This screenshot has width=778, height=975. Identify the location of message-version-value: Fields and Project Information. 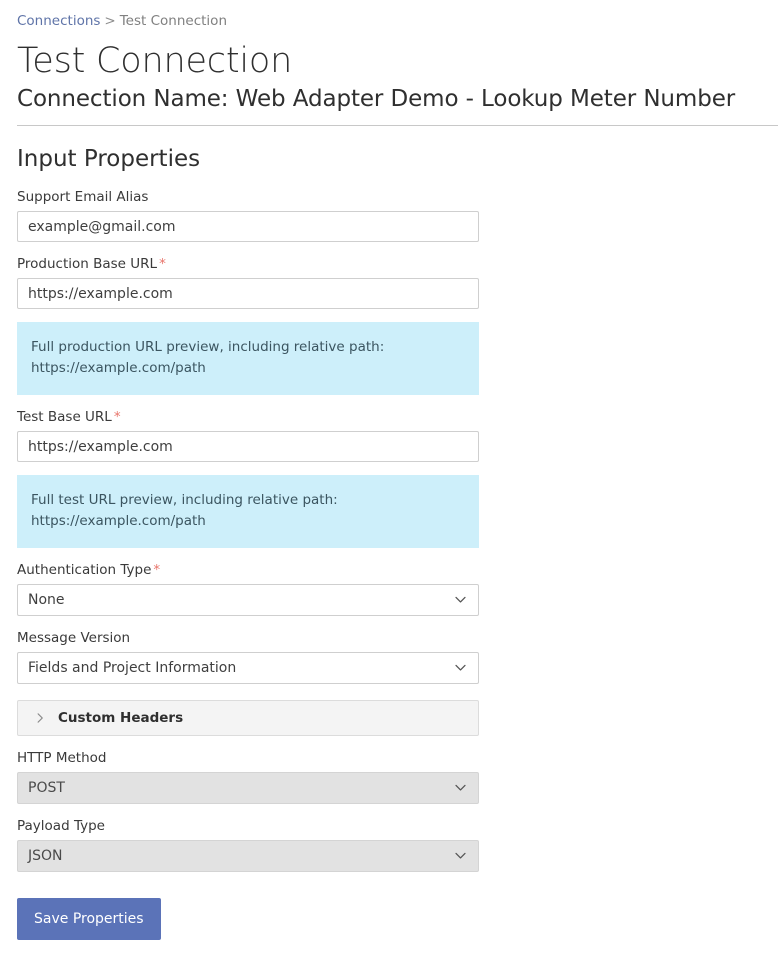
(132, 668).